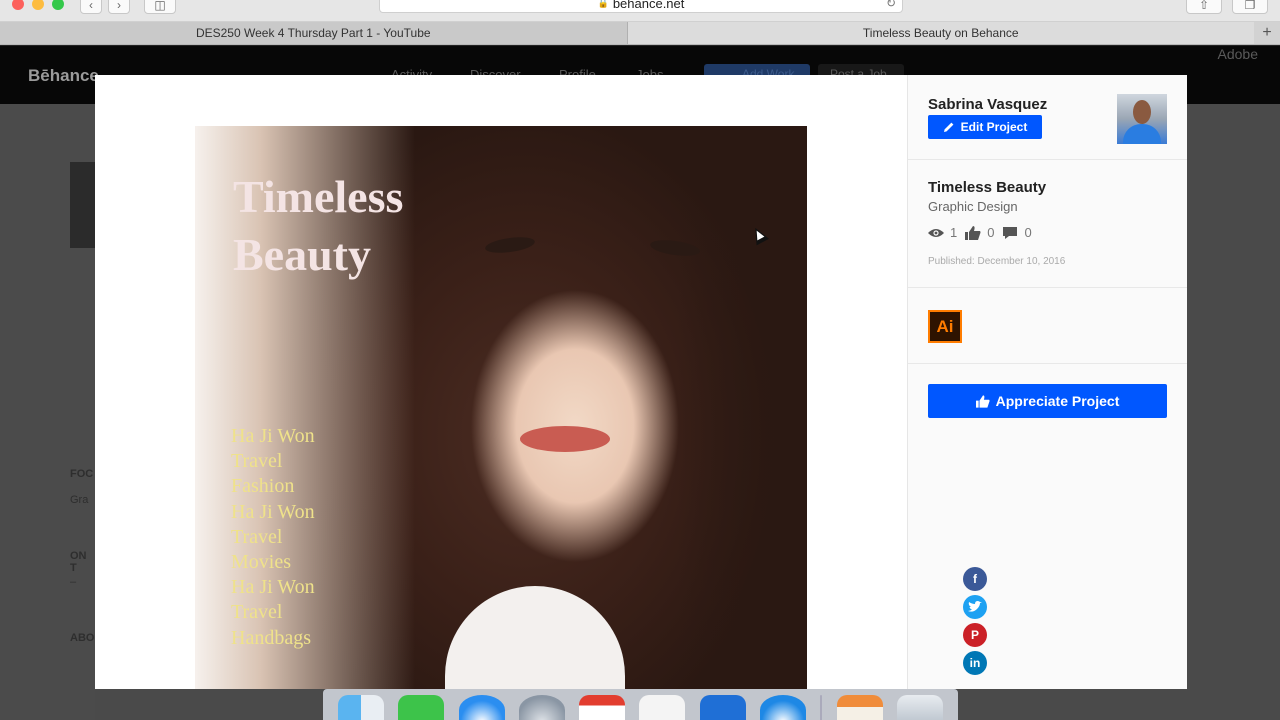 The width and height of the screenshot is (1280, 720). Describe the element at coordinates (891, 5) in the screenshot. I see `reload-icon: ↻` at that location.